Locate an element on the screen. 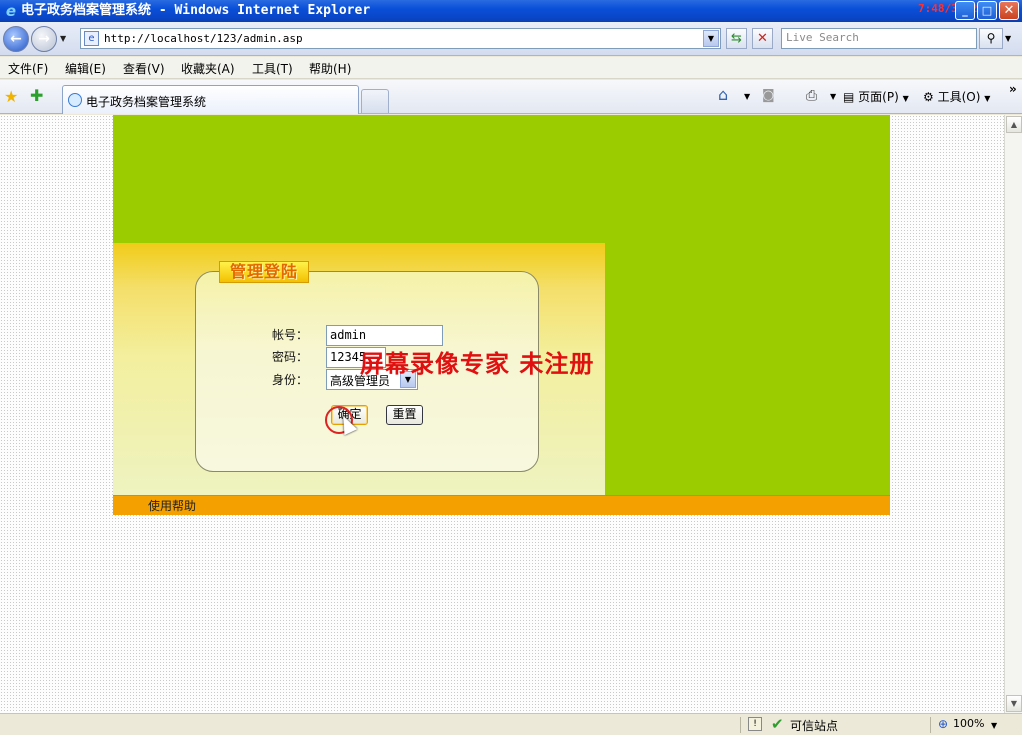 The width and height of the screenshot is (1022, 735). print-dropdown: ▼ is located at coordinates (833, 95).